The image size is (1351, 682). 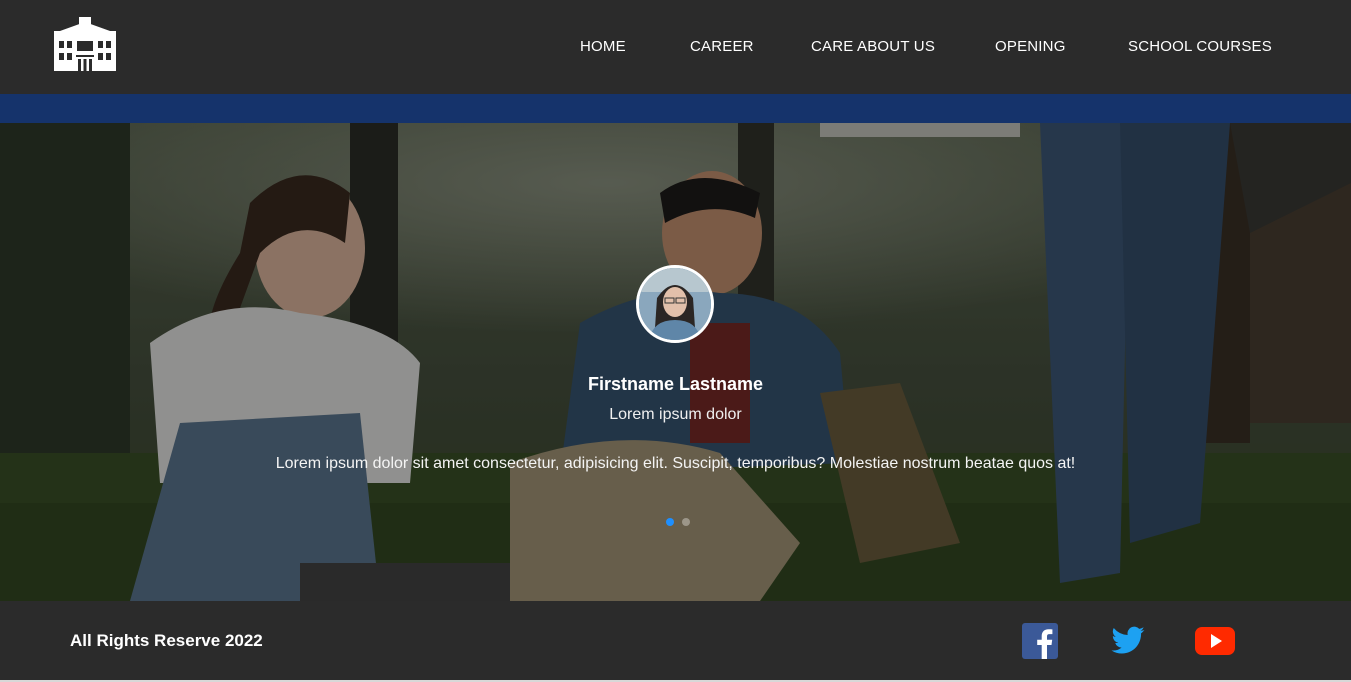 I want to click on twitter-icon, so click(x=1128, y=640).